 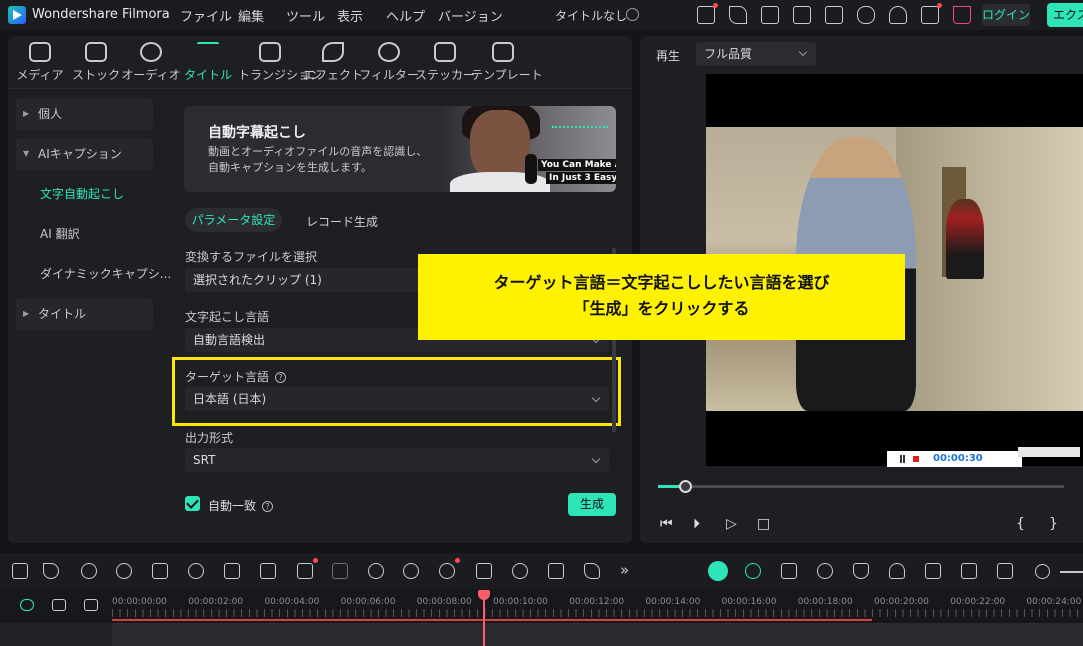 I want to click on playback-progress-knob, so click(x=685, y=486).